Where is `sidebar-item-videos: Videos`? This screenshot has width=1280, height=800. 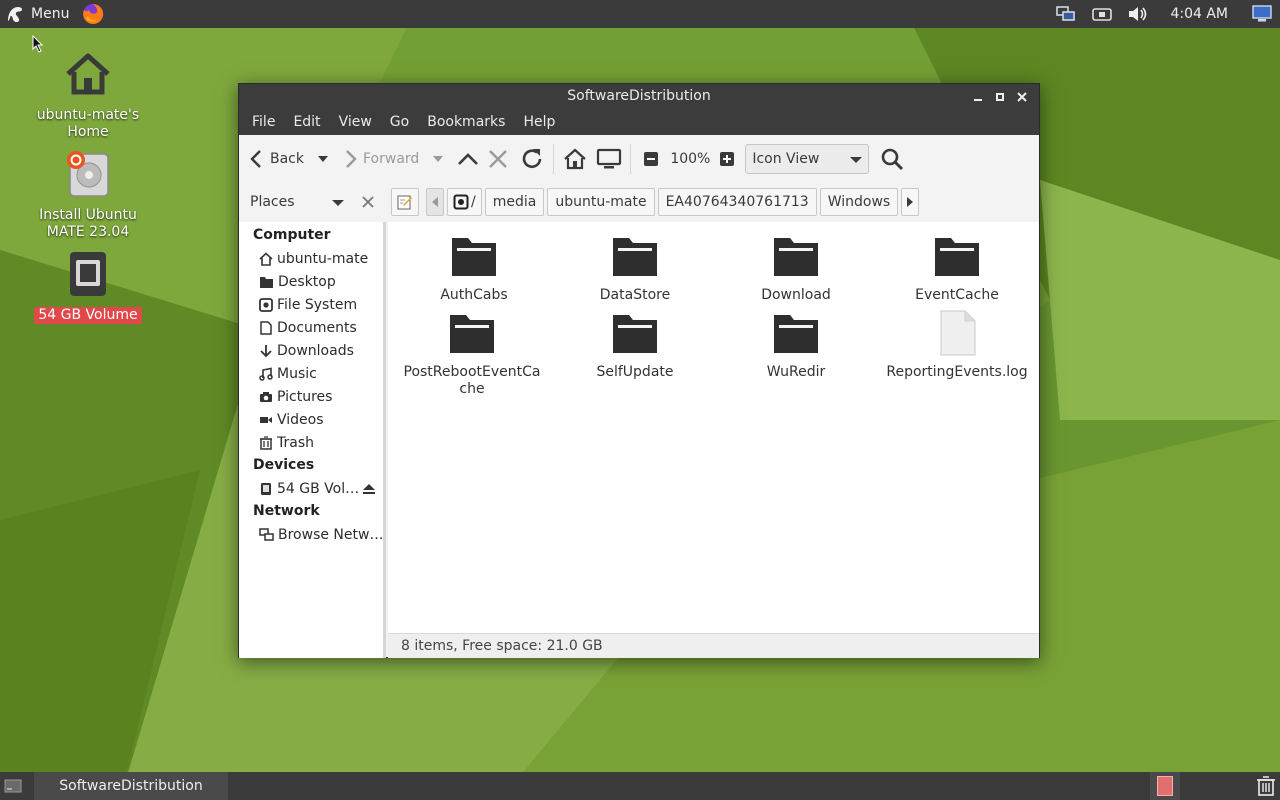
sidebar-item-videos: Videos is located at coordinates (311, 419).